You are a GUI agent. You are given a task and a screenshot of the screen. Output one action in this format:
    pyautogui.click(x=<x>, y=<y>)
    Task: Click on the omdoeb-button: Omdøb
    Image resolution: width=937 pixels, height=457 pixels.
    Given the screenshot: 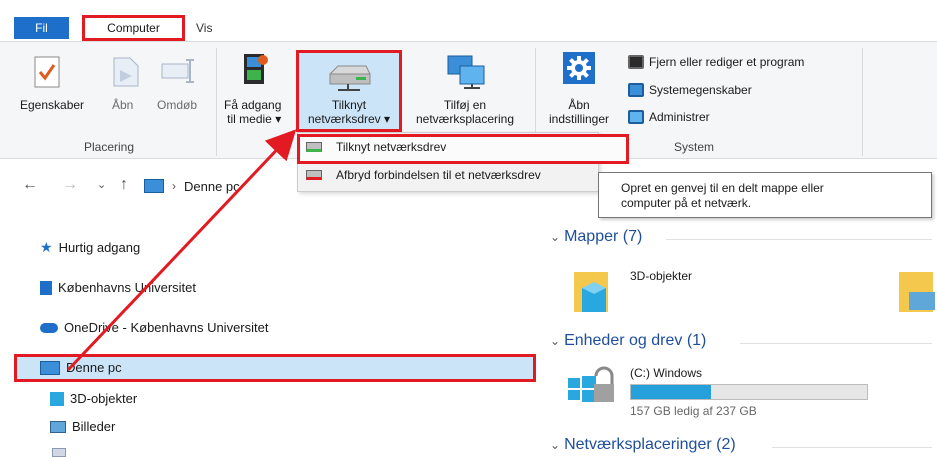 What is the action you would take?
    pyautogui.click(x=177, y=105)
    